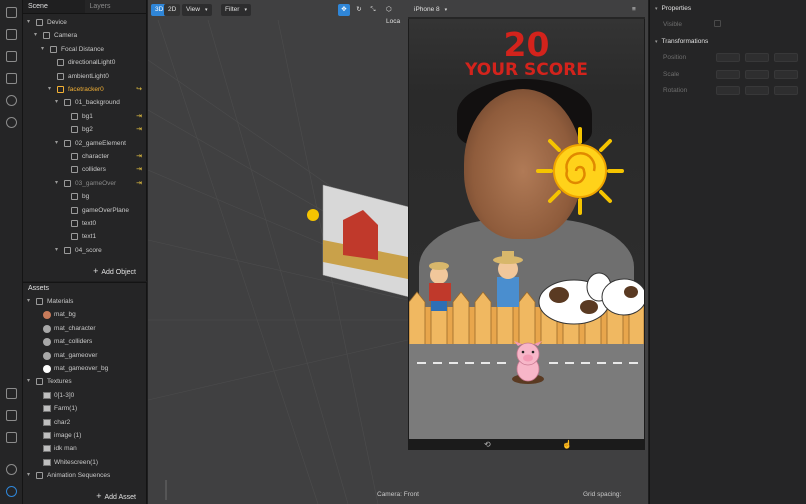 The image size is (806, 504). I want to click on device-dropdown: iPhone 8 ▾, so click(430, 10).